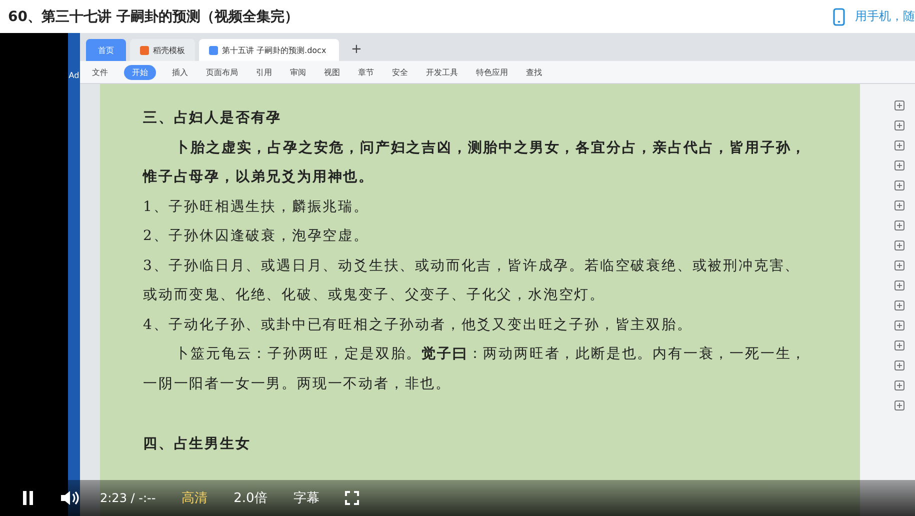  I want to click on phone-icon, so click(839, 17).